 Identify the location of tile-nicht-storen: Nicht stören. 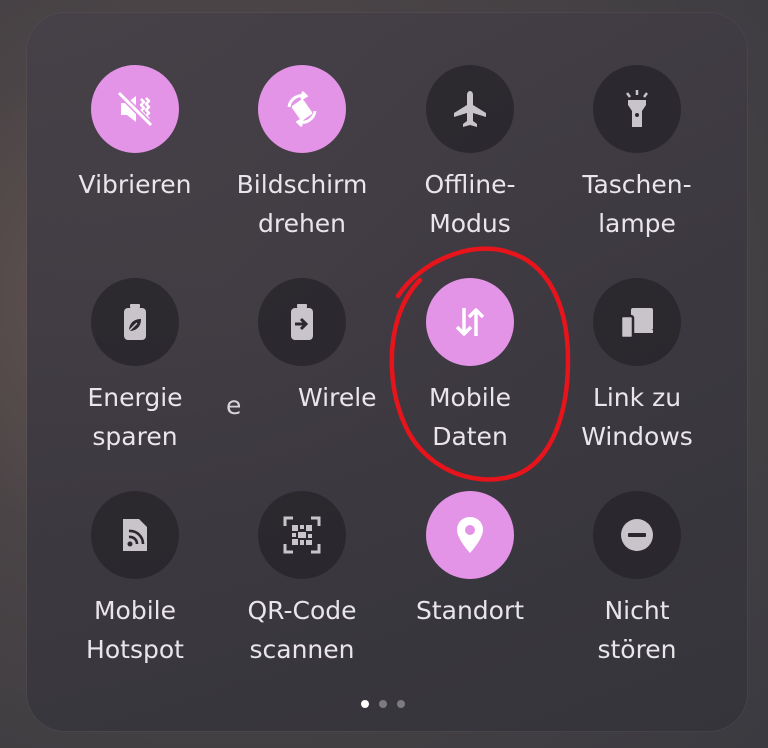
(637, 591).